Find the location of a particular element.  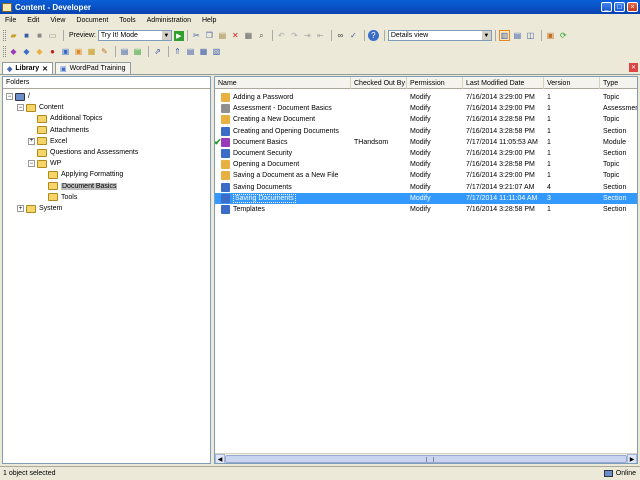

folder-tree-item: + System is located at coordinates (39, 208).